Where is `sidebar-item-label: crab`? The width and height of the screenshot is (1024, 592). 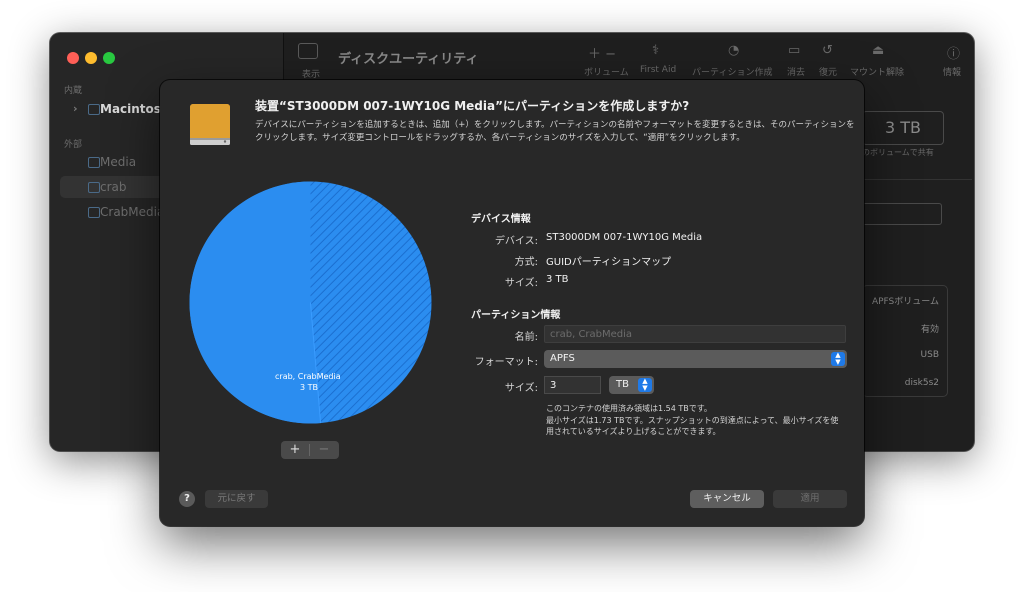 sidebar-item-label: crab is located at coordinates (113, 187).